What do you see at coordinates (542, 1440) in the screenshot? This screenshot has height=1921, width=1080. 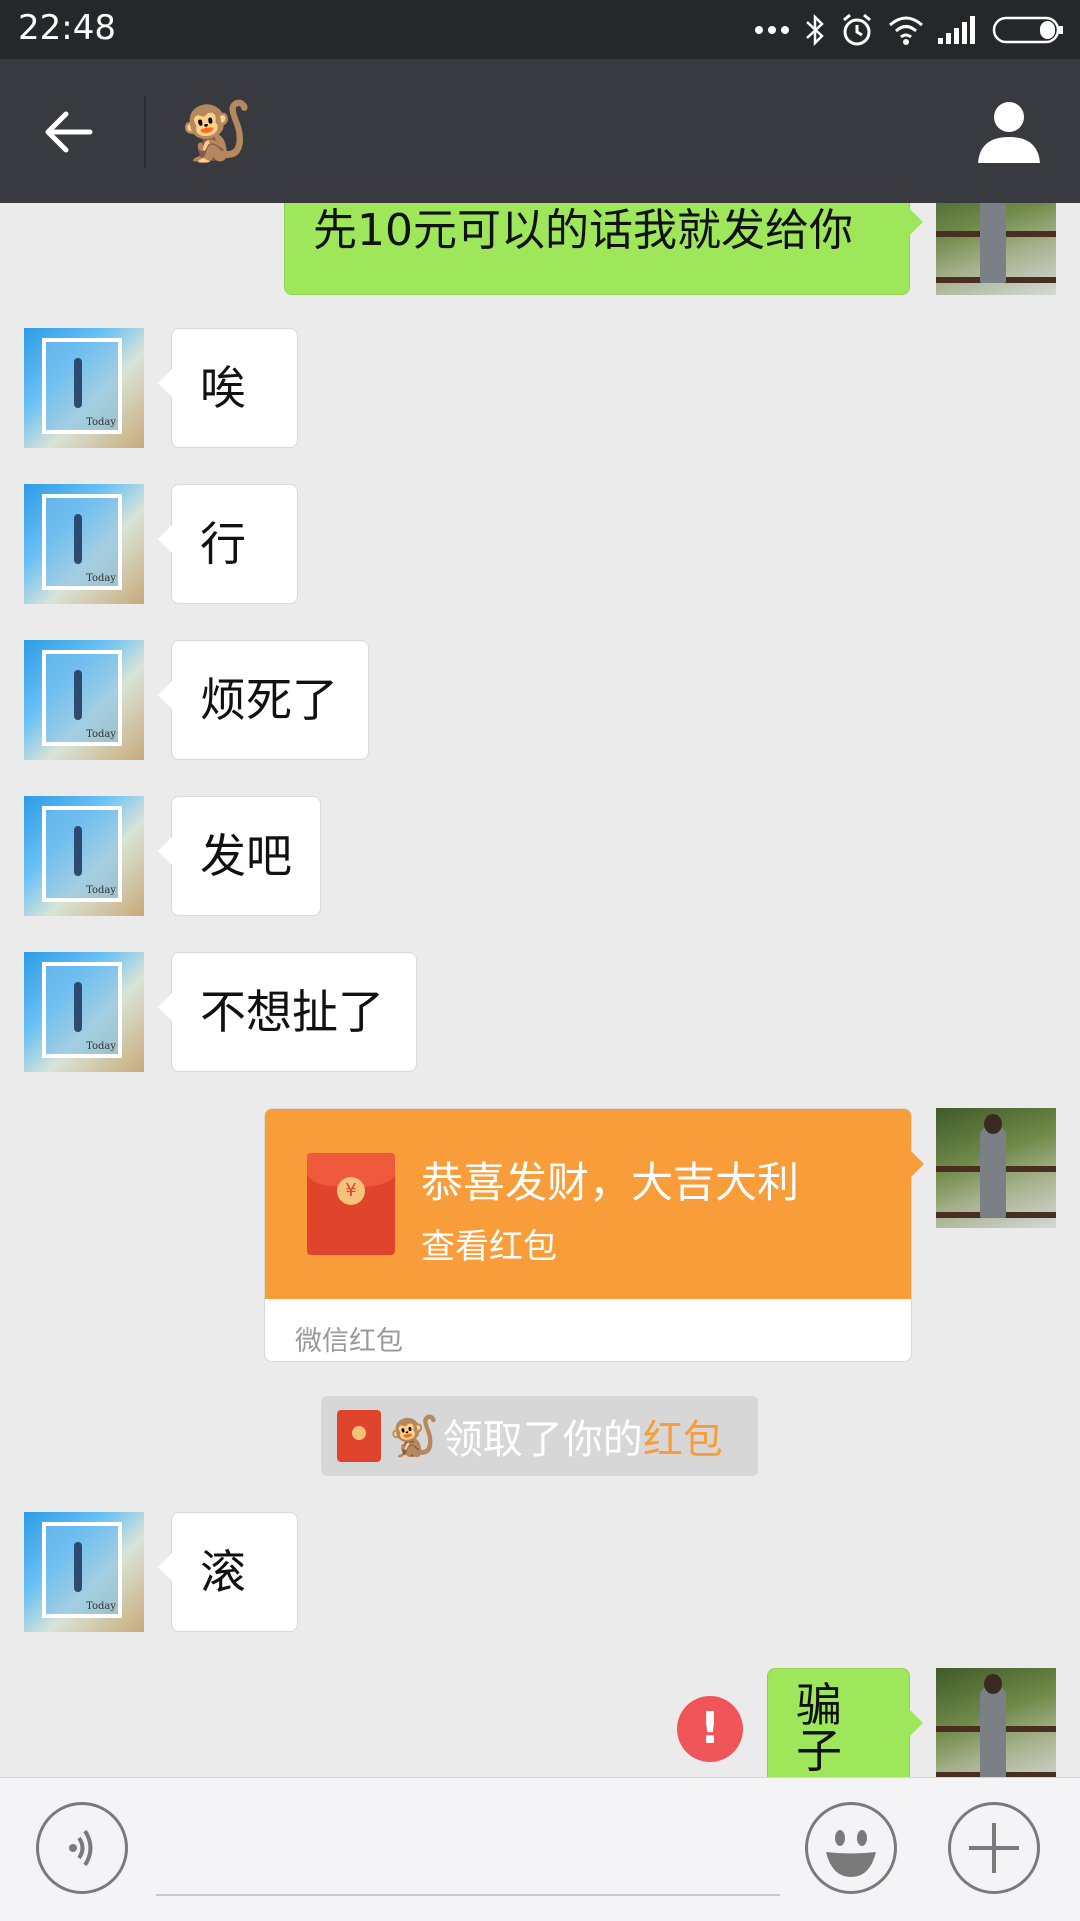 I see `notice-text: 领取了你的` at bounding box center [542, 1440].